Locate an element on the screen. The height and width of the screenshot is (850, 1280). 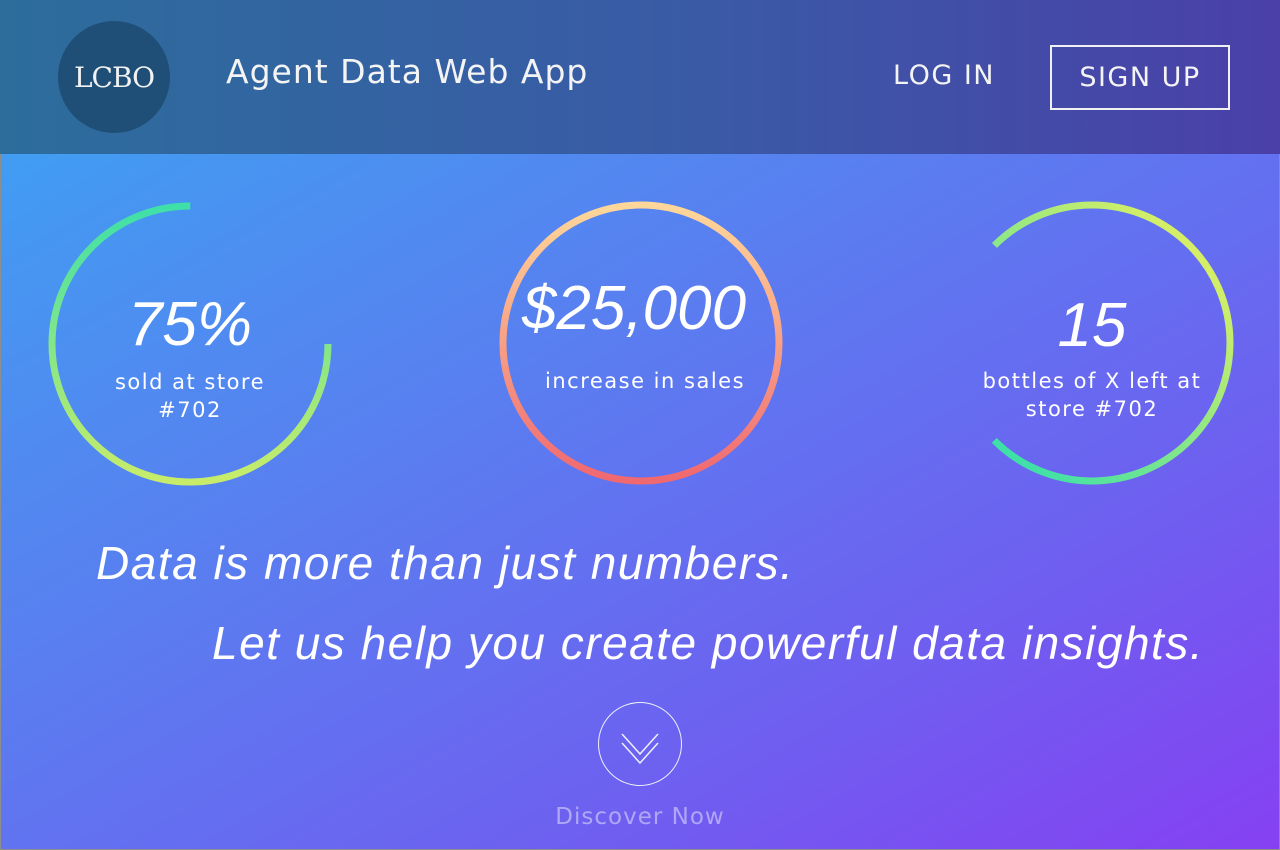
lcbo-logo: LCBO is located at coordinates (114, 77).